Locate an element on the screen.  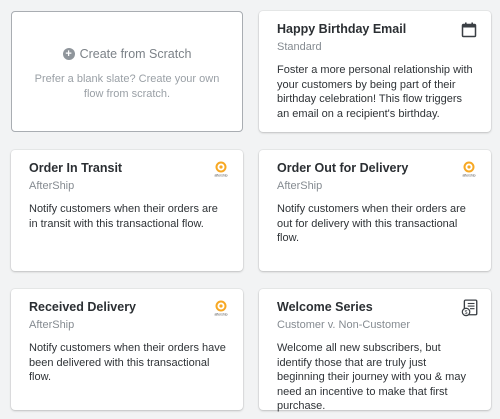
flow-card-title: Happy Birthday Email is located at coordinates (342, 29).